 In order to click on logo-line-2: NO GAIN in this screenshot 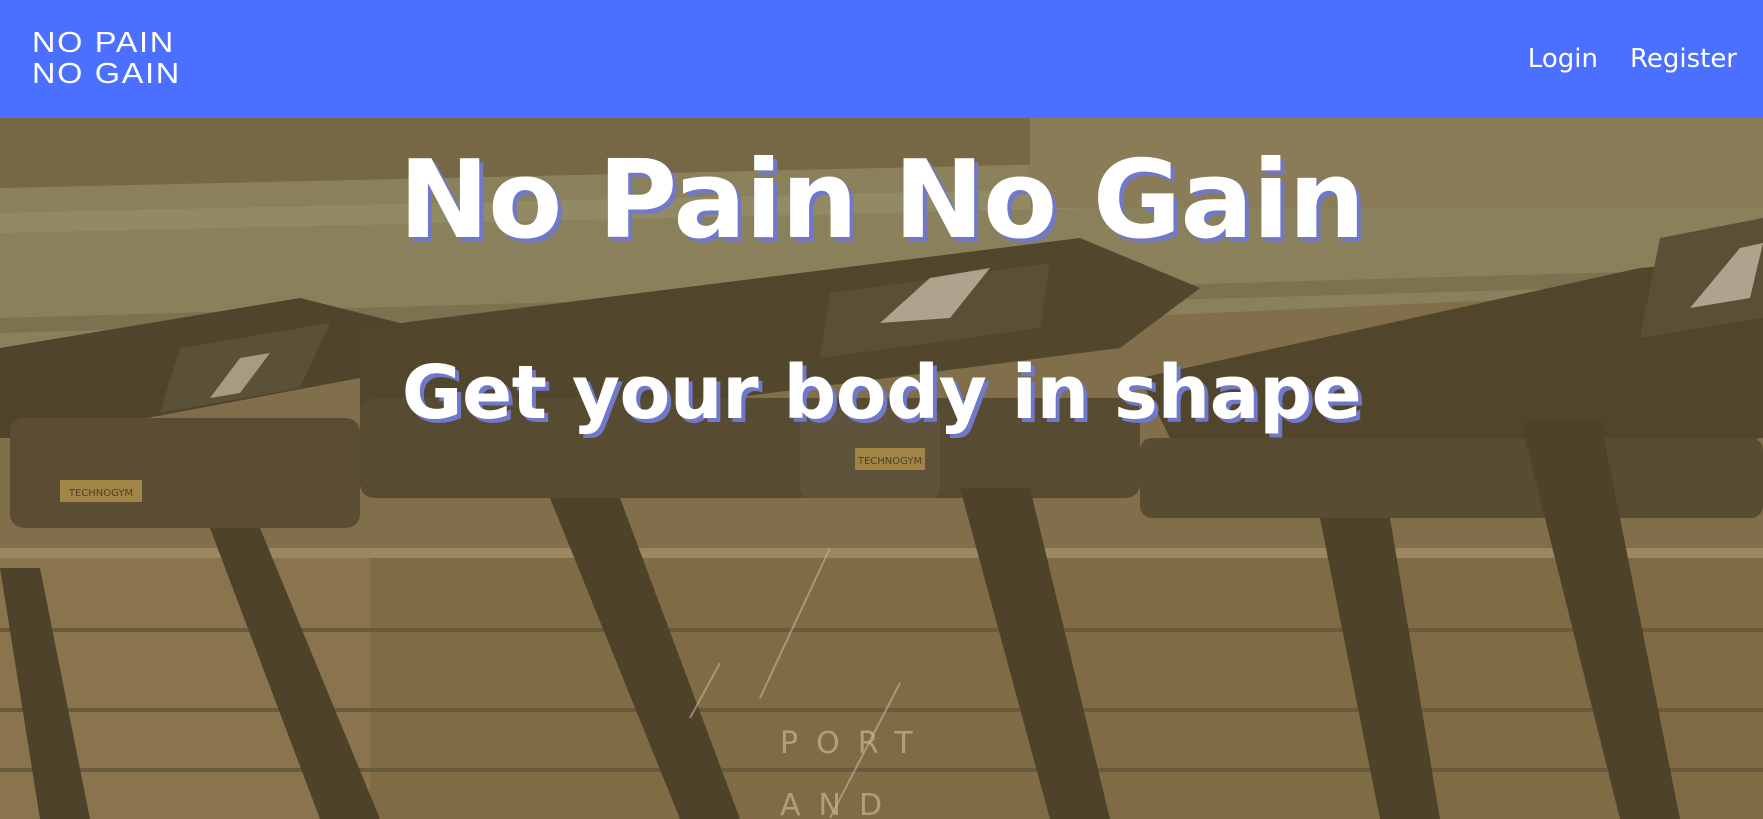, I will do `click(106, 74)`.